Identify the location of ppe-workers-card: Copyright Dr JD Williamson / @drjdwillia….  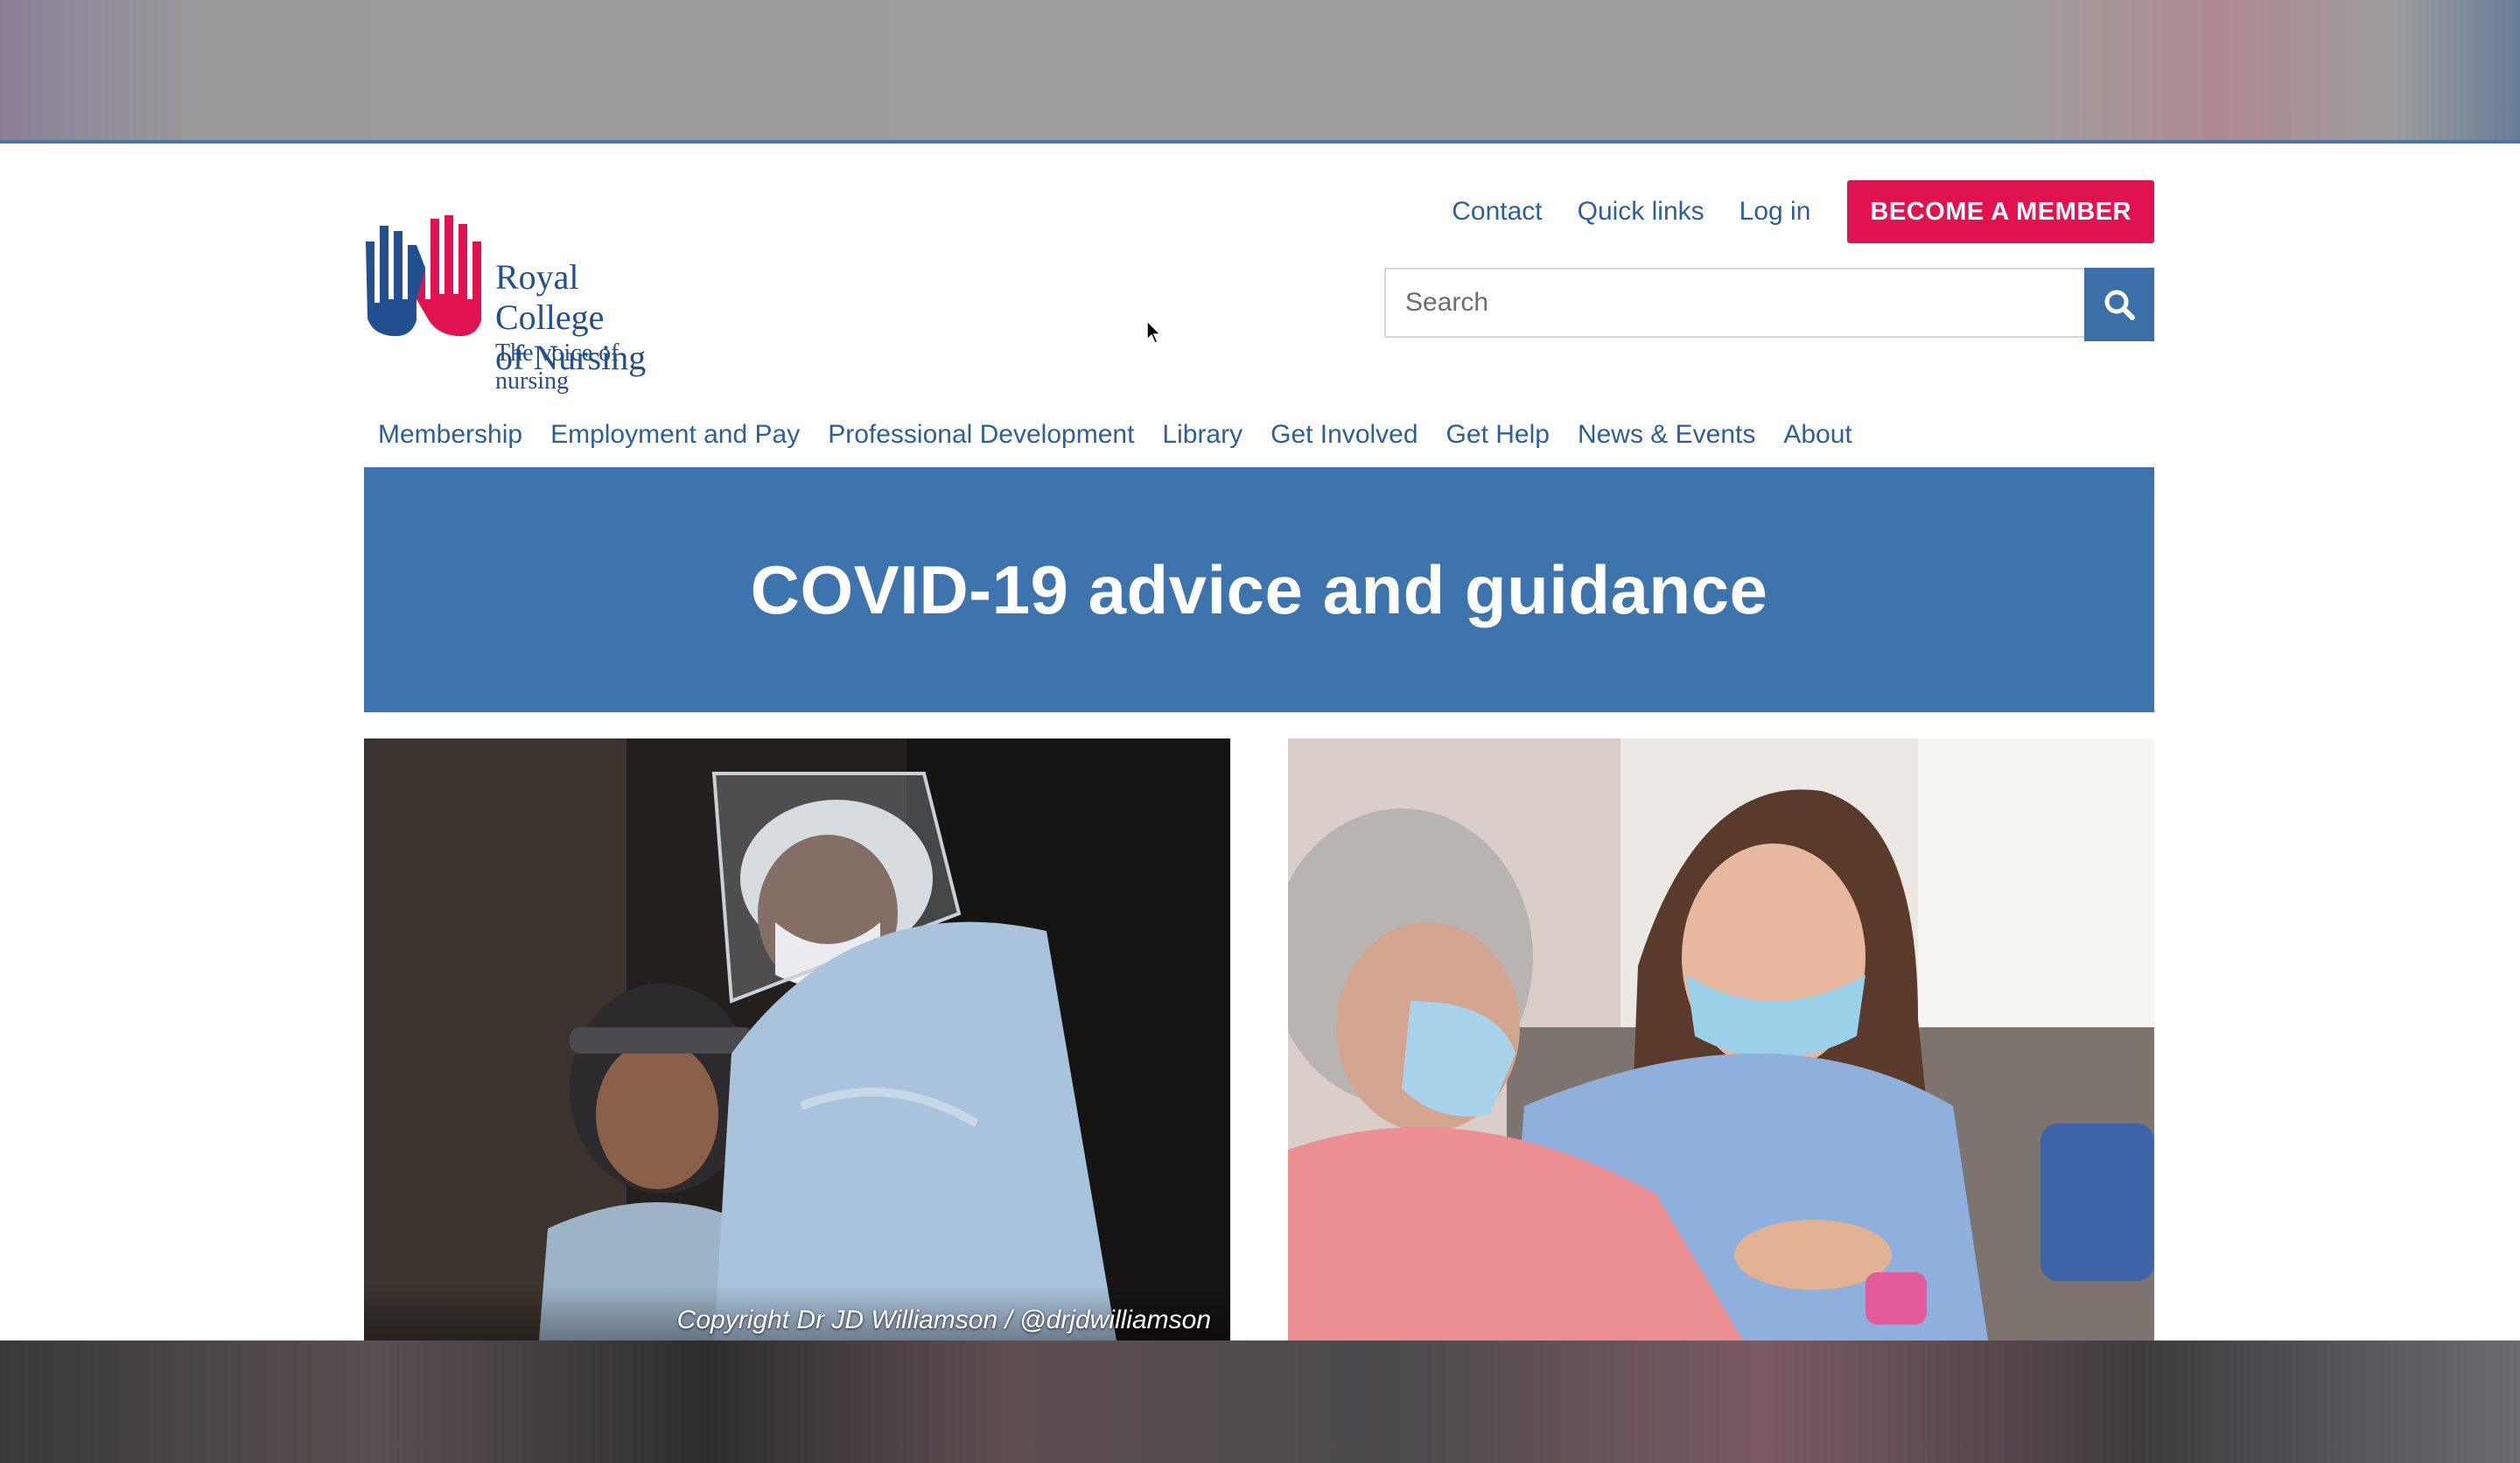
(797, 1039).